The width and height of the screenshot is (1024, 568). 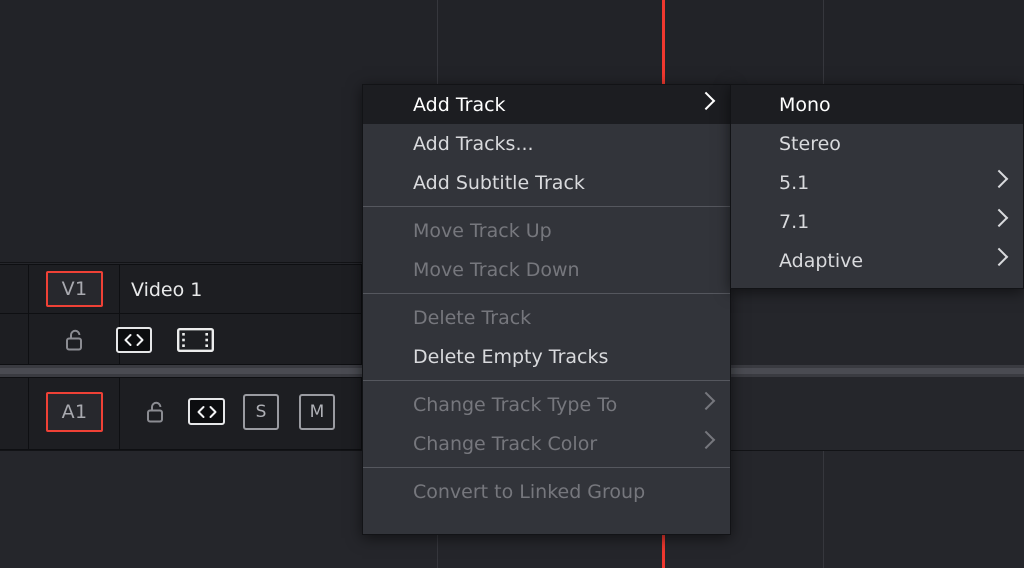 I want to click on menu-item-label: Add Track, so click(x=459, y=104).